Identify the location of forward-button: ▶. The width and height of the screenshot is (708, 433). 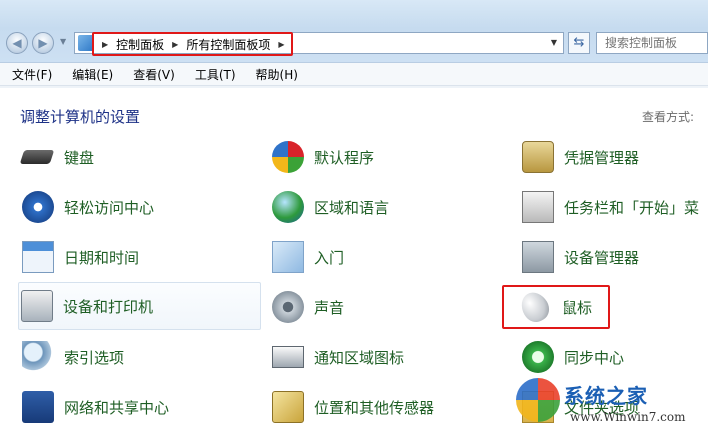
(43, 43).